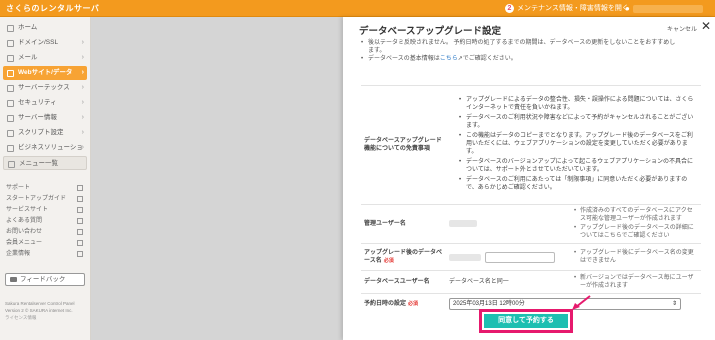  Describe the element at coordinates (520, 257) in the screenshot. I see `newname-input` at that location.